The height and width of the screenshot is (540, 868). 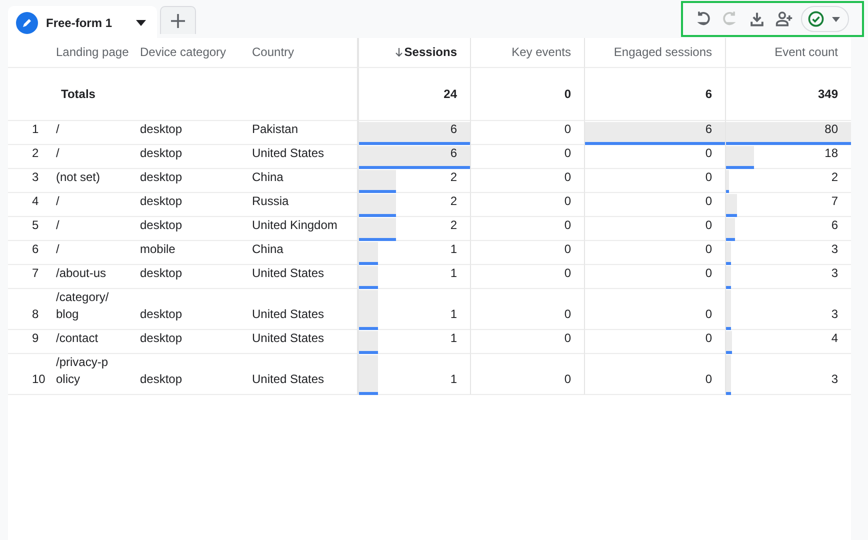 What do you see at coordinates (78, 94) in the screenshot?
I see `totals-label: Totals` at bounding box center [78, 94].